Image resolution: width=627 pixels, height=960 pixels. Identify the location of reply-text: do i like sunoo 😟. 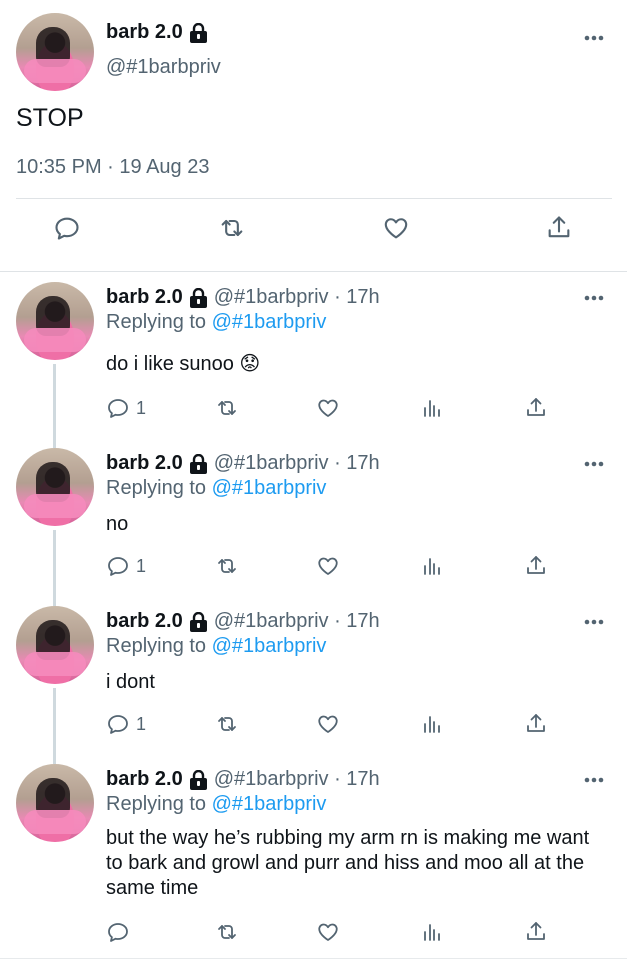
(183, 364).